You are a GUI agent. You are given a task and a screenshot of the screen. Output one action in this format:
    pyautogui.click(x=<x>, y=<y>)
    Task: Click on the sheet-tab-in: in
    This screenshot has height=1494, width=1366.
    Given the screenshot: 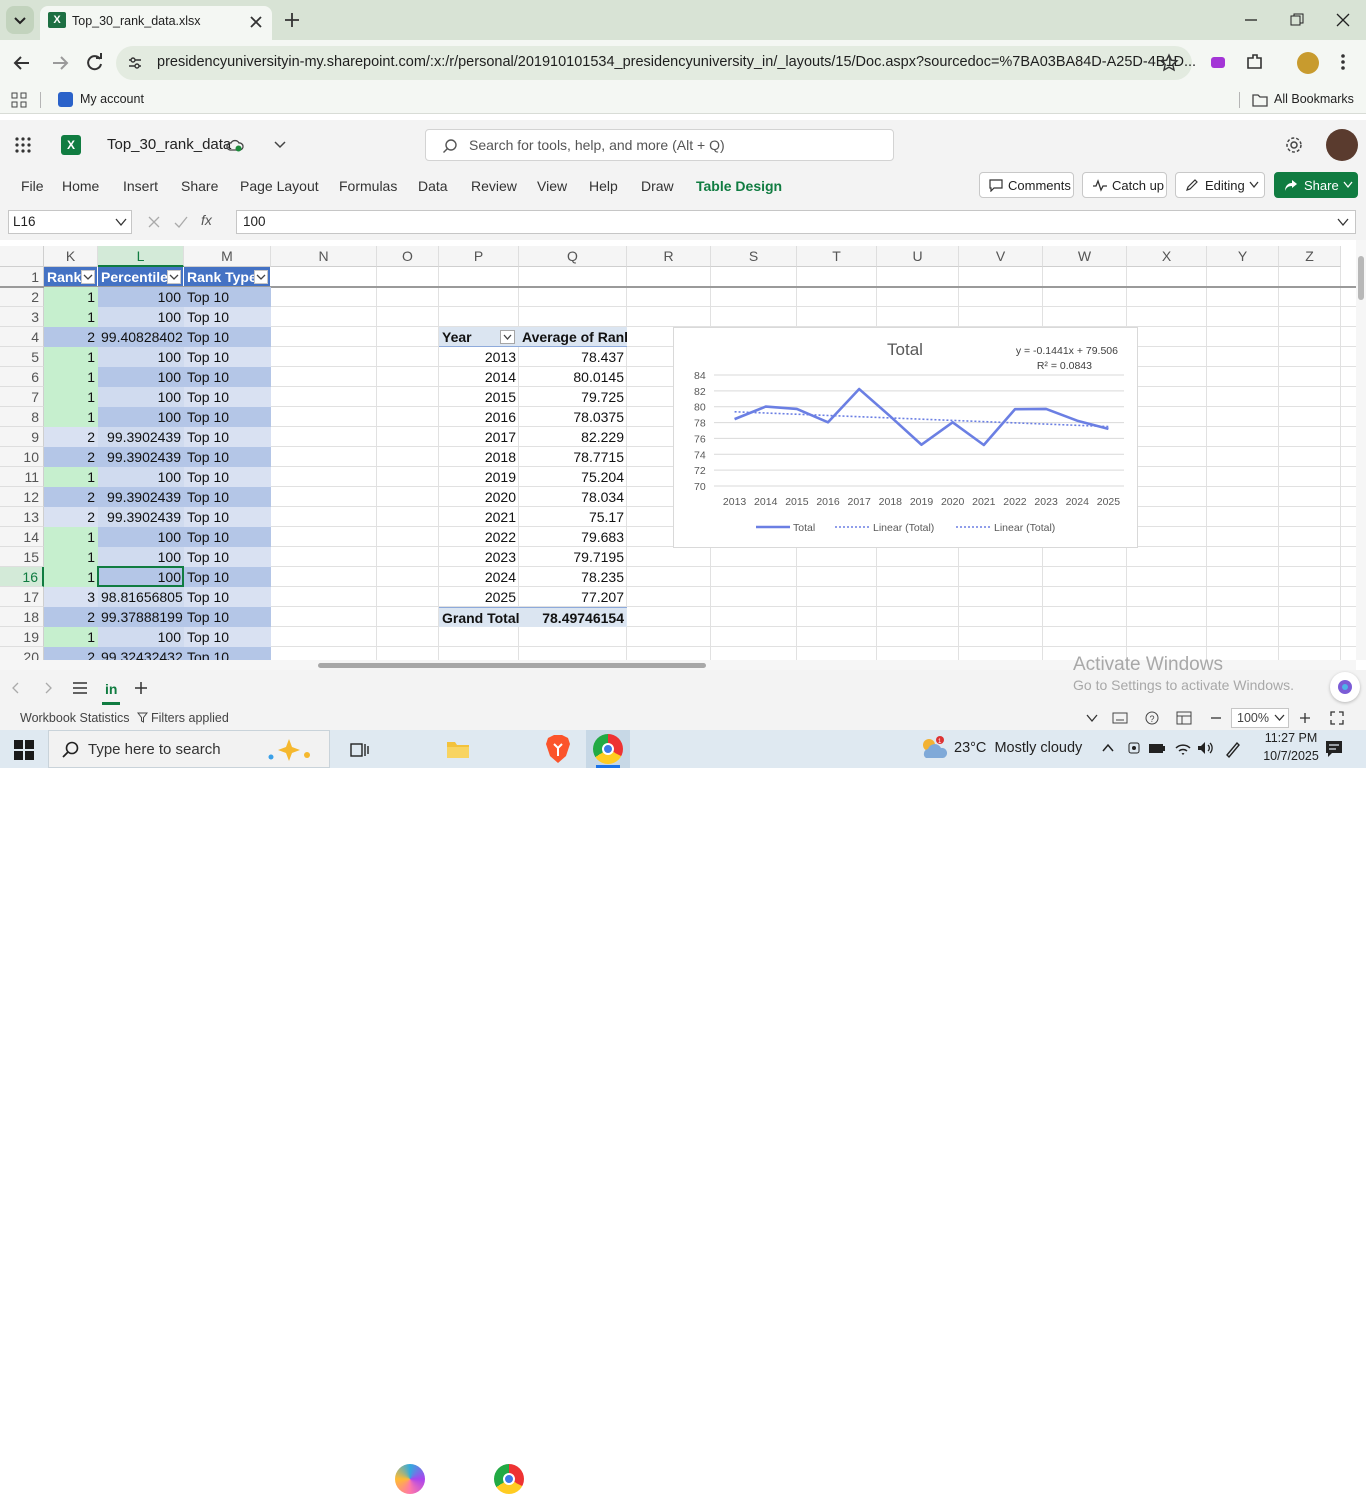 What is the action you would take?
    pyautogui.click(x=111, y=690)
    